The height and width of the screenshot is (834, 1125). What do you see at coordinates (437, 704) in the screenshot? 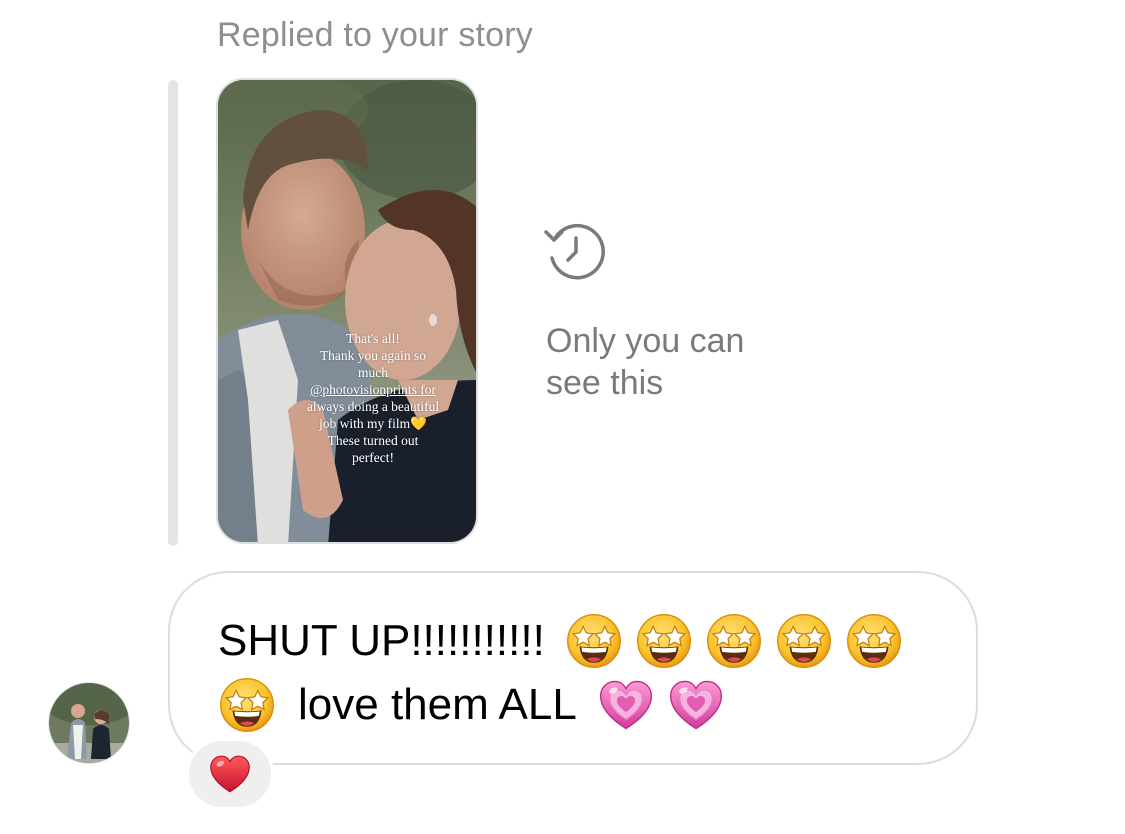
I see `message-line-2-text: love them ALL` at bounding box center [437, 704].